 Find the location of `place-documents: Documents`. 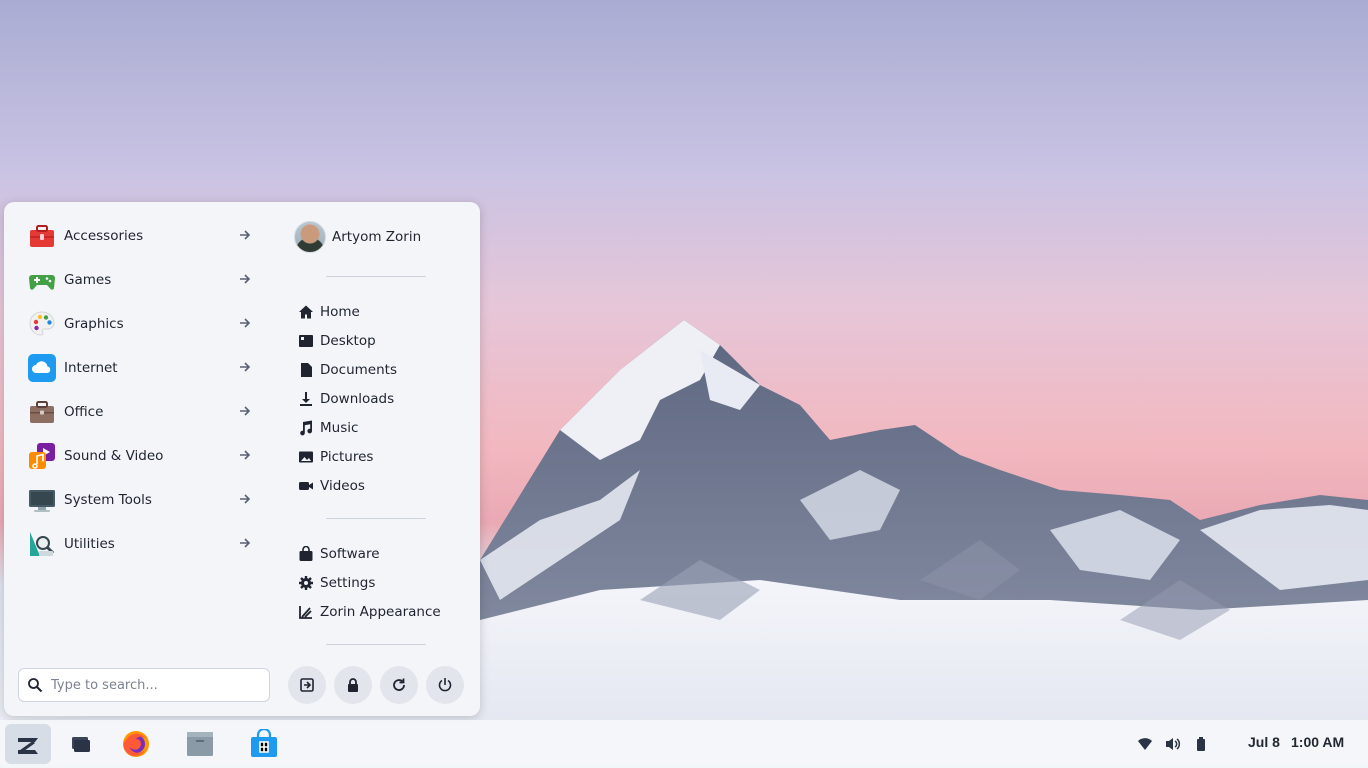

place-documents: Documents is located at coordinates (379, 369).